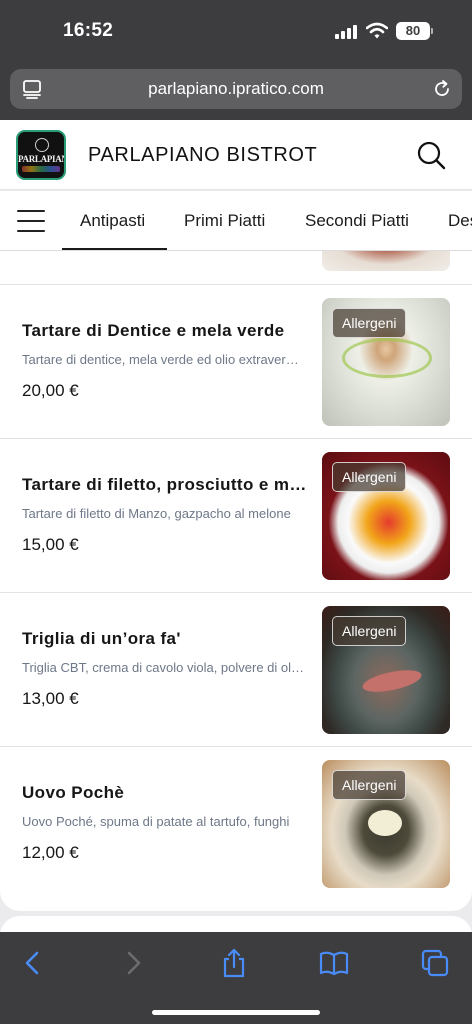 The width and height of the screenshot is (472, 1024). What do you see at coordinates (224, 221) in the screenshot?
I see `tab-primi-piatti: Primi Piatti` at bounding box center [224, 221].